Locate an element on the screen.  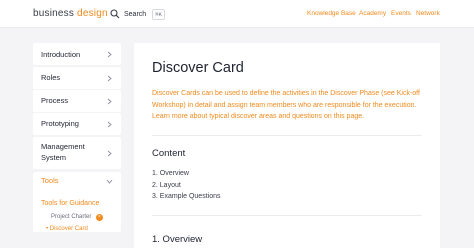
content-heading: Content is located at coordinates (169, 153).